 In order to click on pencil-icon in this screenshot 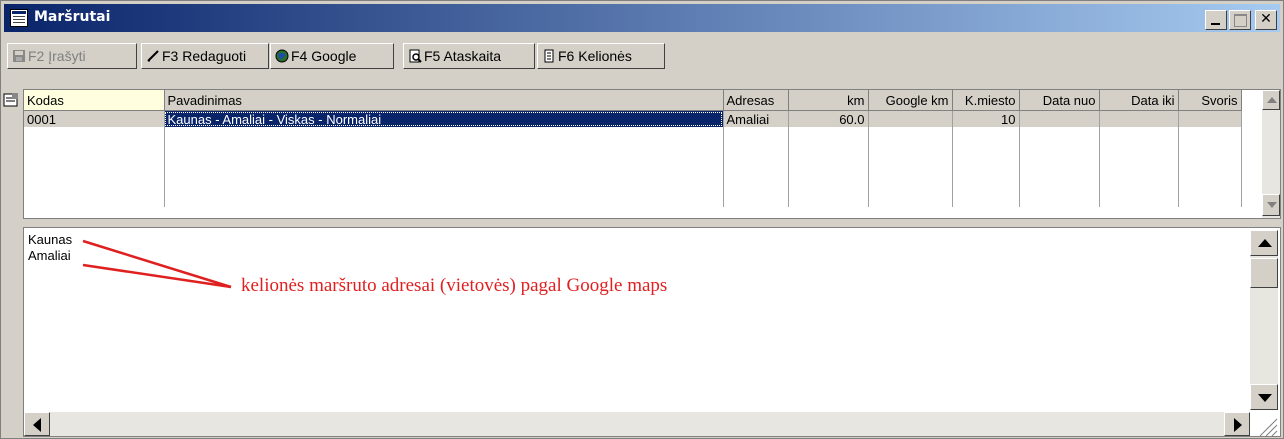, I will do `click(153, 56)`.